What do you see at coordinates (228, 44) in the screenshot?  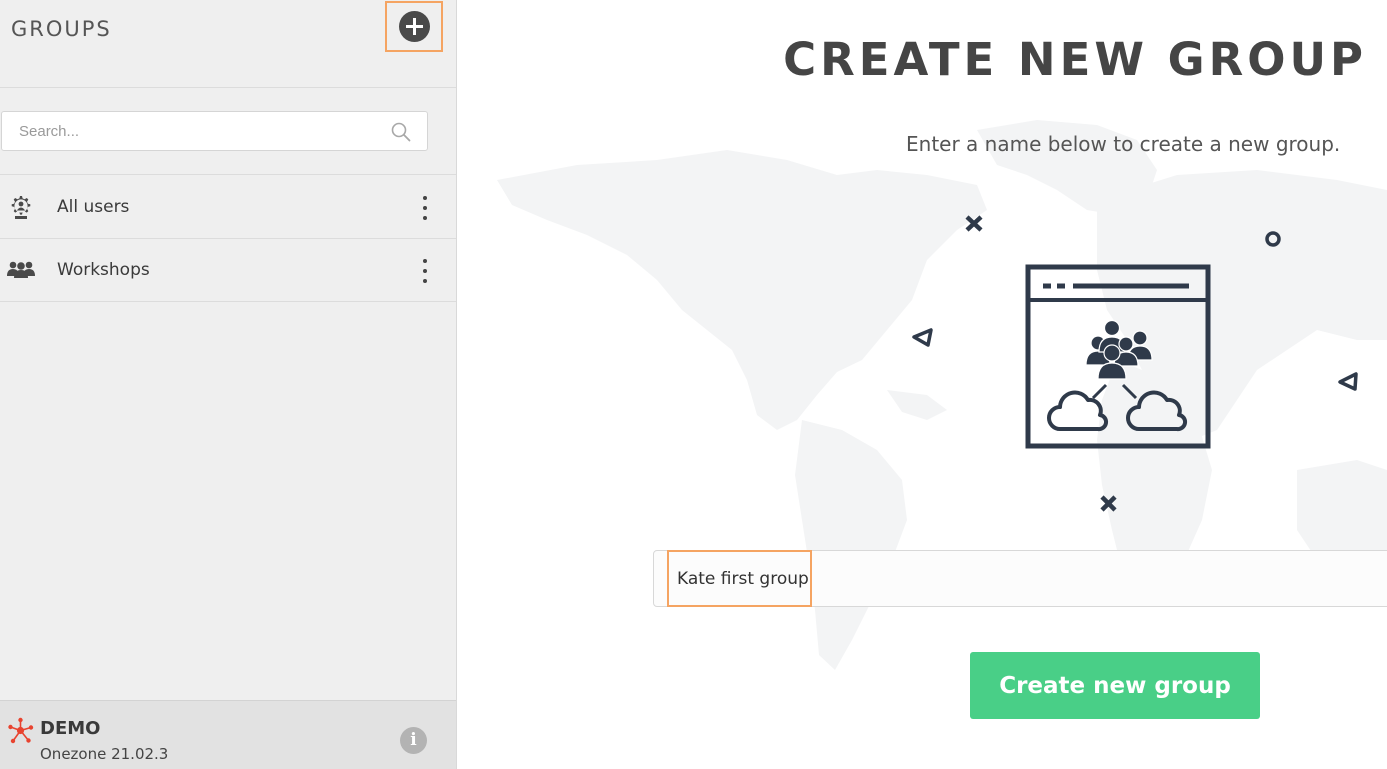 I see `sidebar-header: GROUPS` at bounding box center [228, 44].